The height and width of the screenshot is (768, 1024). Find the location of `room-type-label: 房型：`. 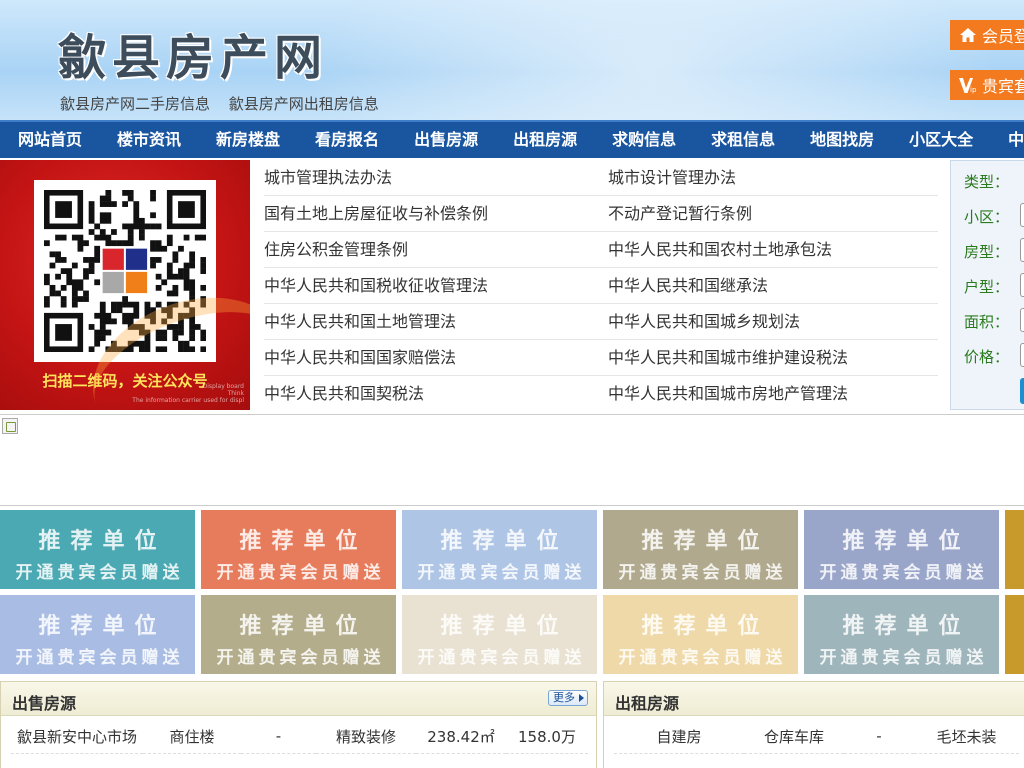

room-type-label: 房型： is located at coordinates (987, 252).